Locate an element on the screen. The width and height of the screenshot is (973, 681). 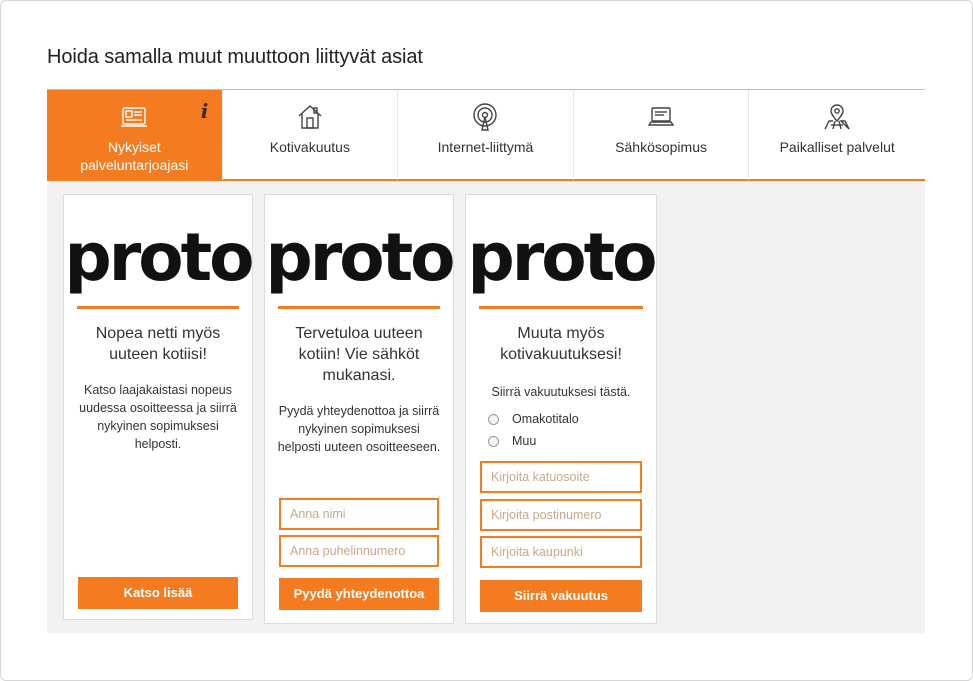
id-card-icon is located at coordinates (134, 117).